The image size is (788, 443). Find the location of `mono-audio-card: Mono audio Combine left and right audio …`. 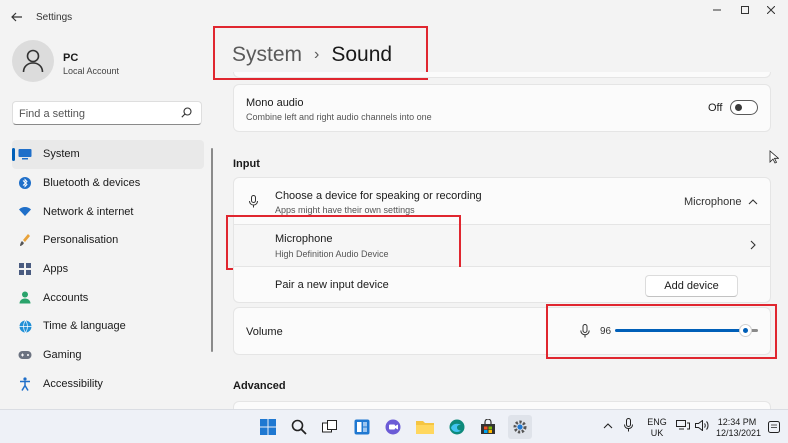

mono-audio-card: Mono audio Combine left and right audio … is located at coordinates (502, 108).